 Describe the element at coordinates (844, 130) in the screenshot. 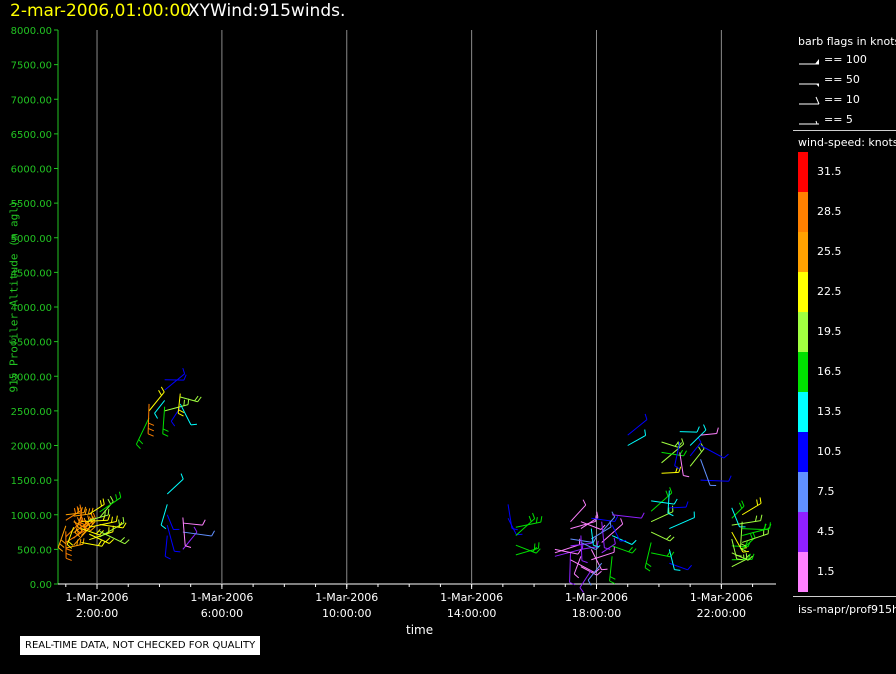

I see `legend-divider` at that location.